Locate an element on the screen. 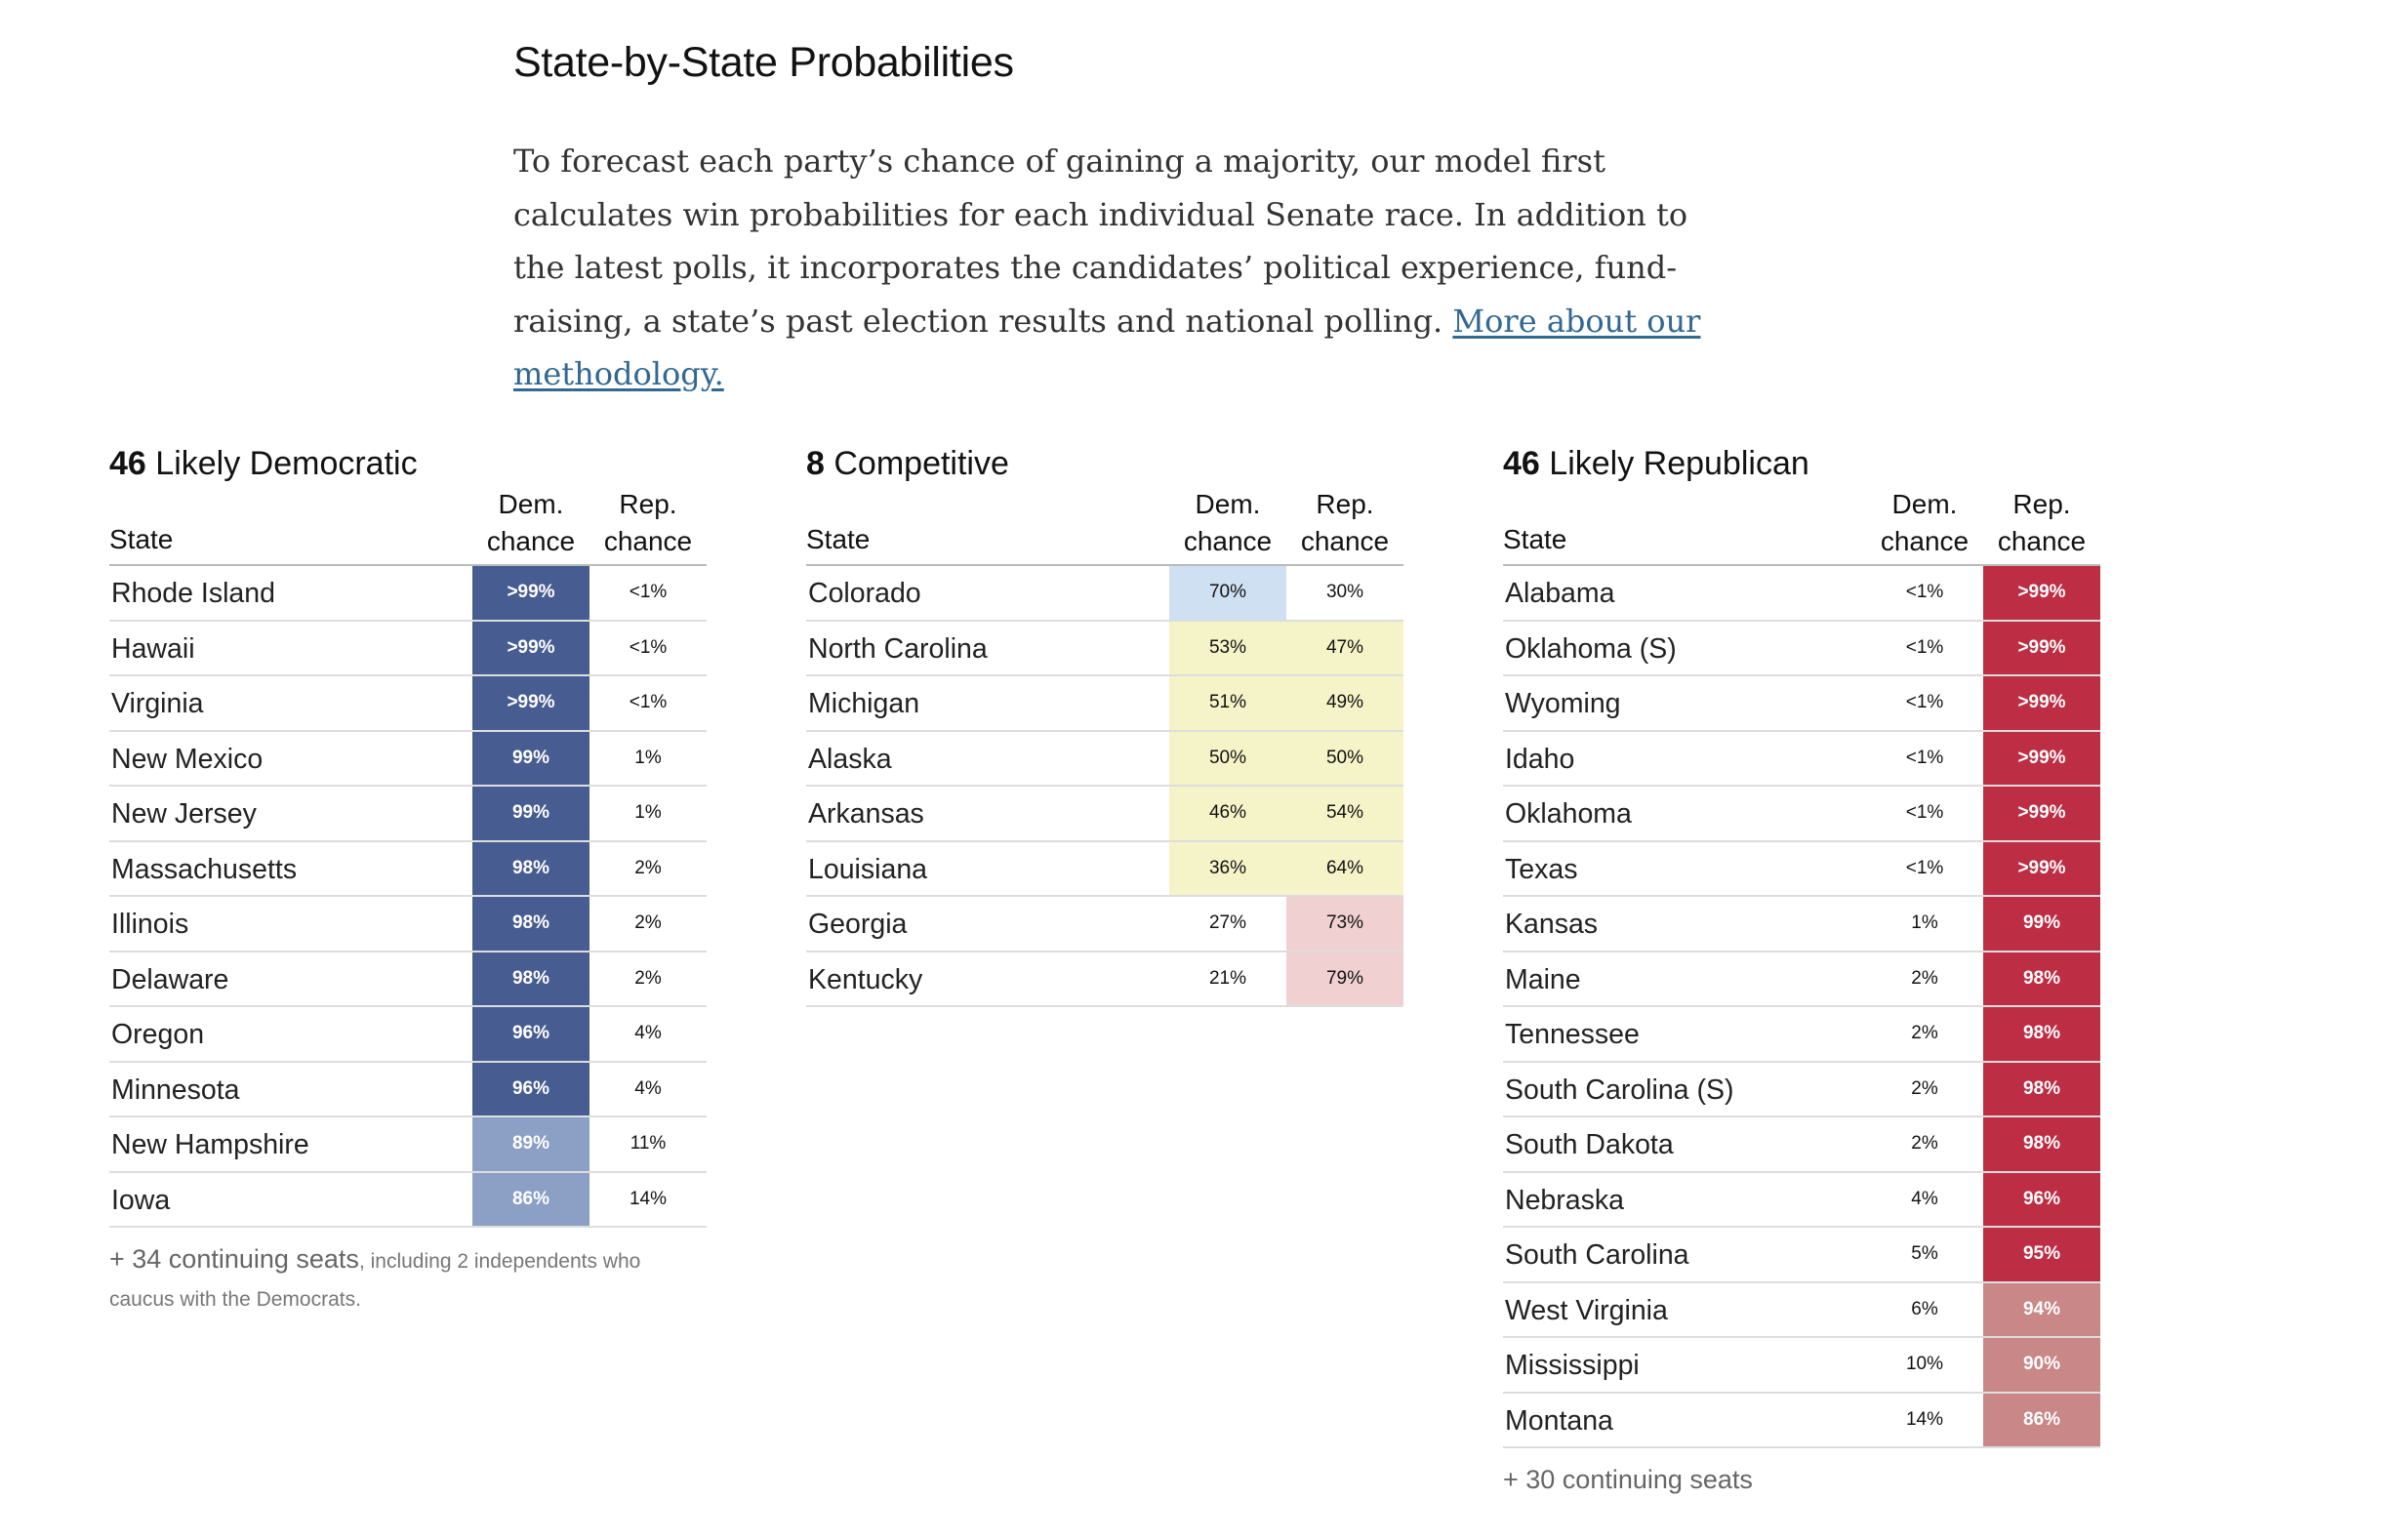  state-name: Texas is located at coordinates (1541, 869).